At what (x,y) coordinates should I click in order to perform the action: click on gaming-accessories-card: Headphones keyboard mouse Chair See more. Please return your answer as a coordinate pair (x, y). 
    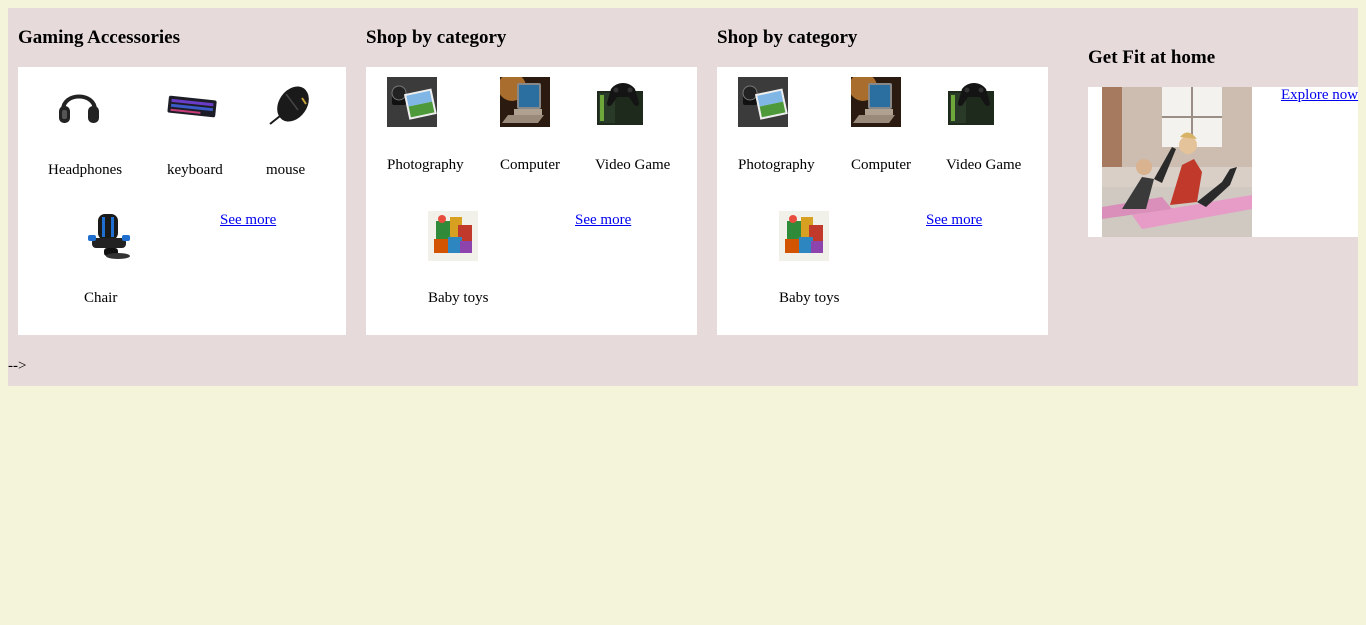
    Looking at the image, I should click on (182, 201).